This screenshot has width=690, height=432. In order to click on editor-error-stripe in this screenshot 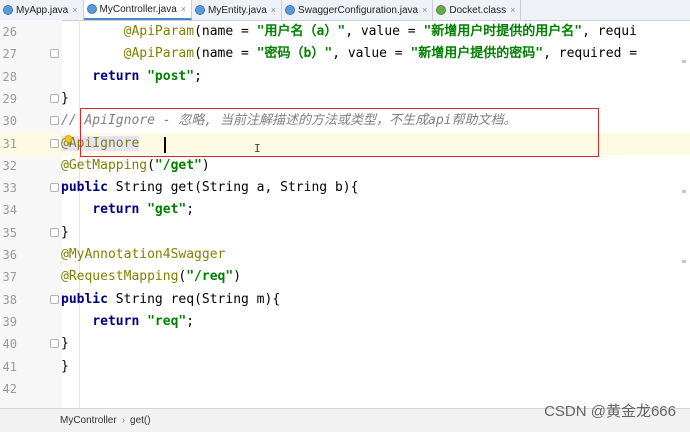, I will do `click(684, 190)`.